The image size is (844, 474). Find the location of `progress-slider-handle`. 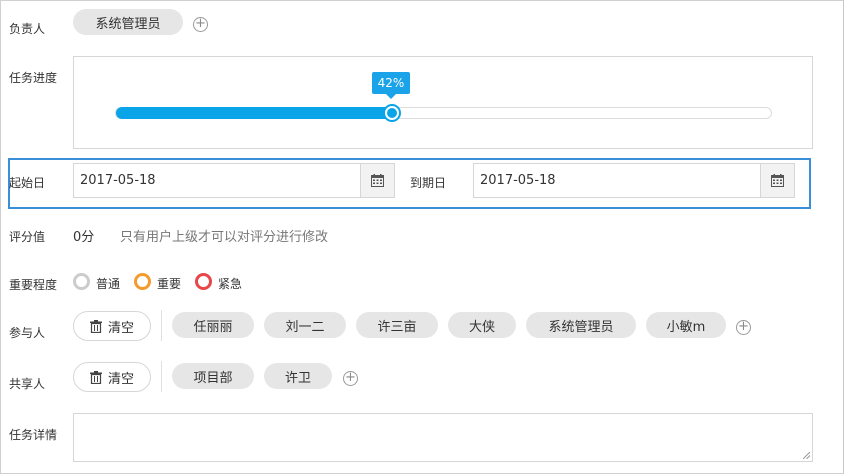

progress-slider-handle is located at coordinates (392, 113).